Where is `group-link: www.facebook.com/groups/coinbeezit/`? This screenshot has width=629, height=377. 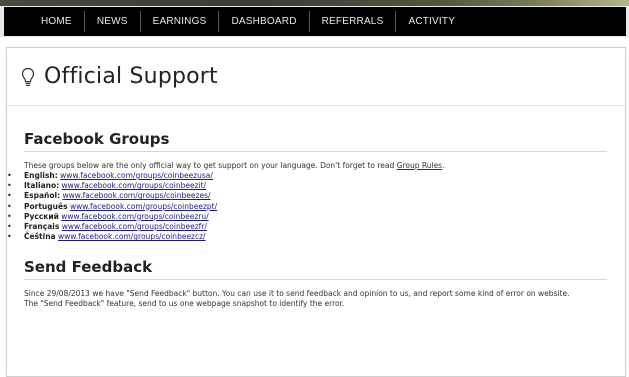 group-link: www.facebook.com/groups/coinbeezit/ is located at coordinates (134, 185).